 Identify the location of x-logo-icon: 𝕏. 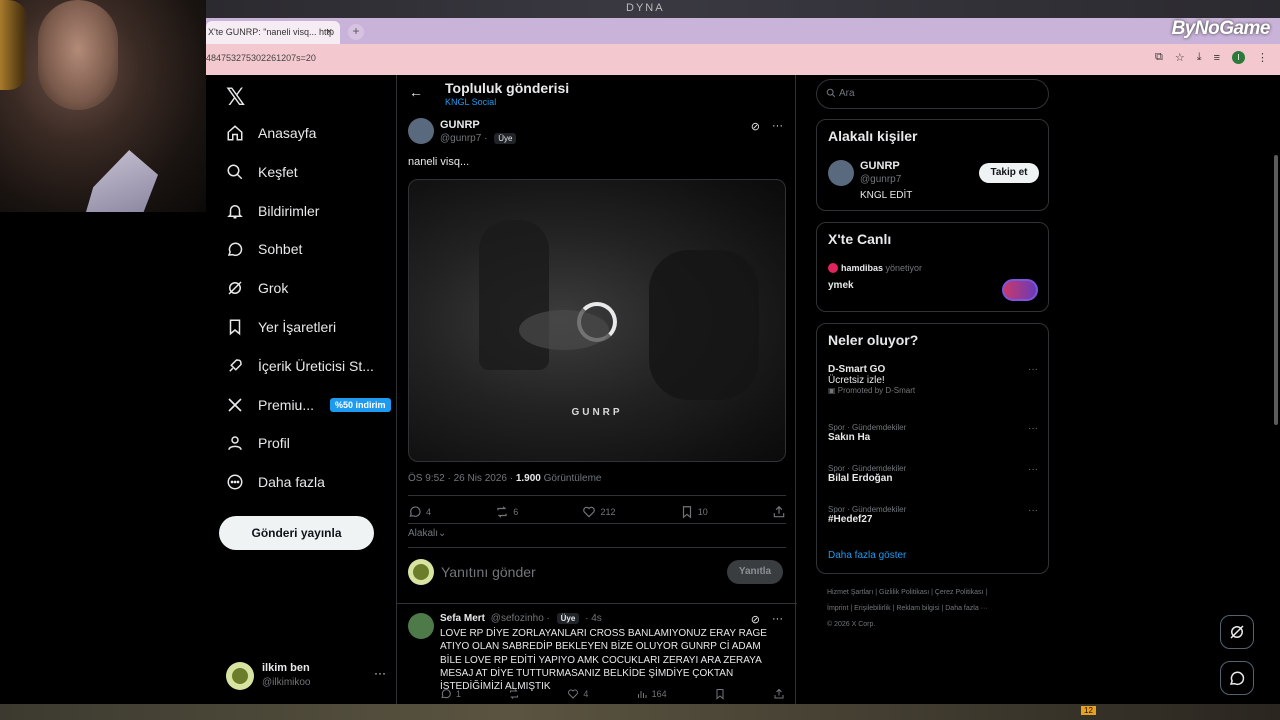
(235, 97).